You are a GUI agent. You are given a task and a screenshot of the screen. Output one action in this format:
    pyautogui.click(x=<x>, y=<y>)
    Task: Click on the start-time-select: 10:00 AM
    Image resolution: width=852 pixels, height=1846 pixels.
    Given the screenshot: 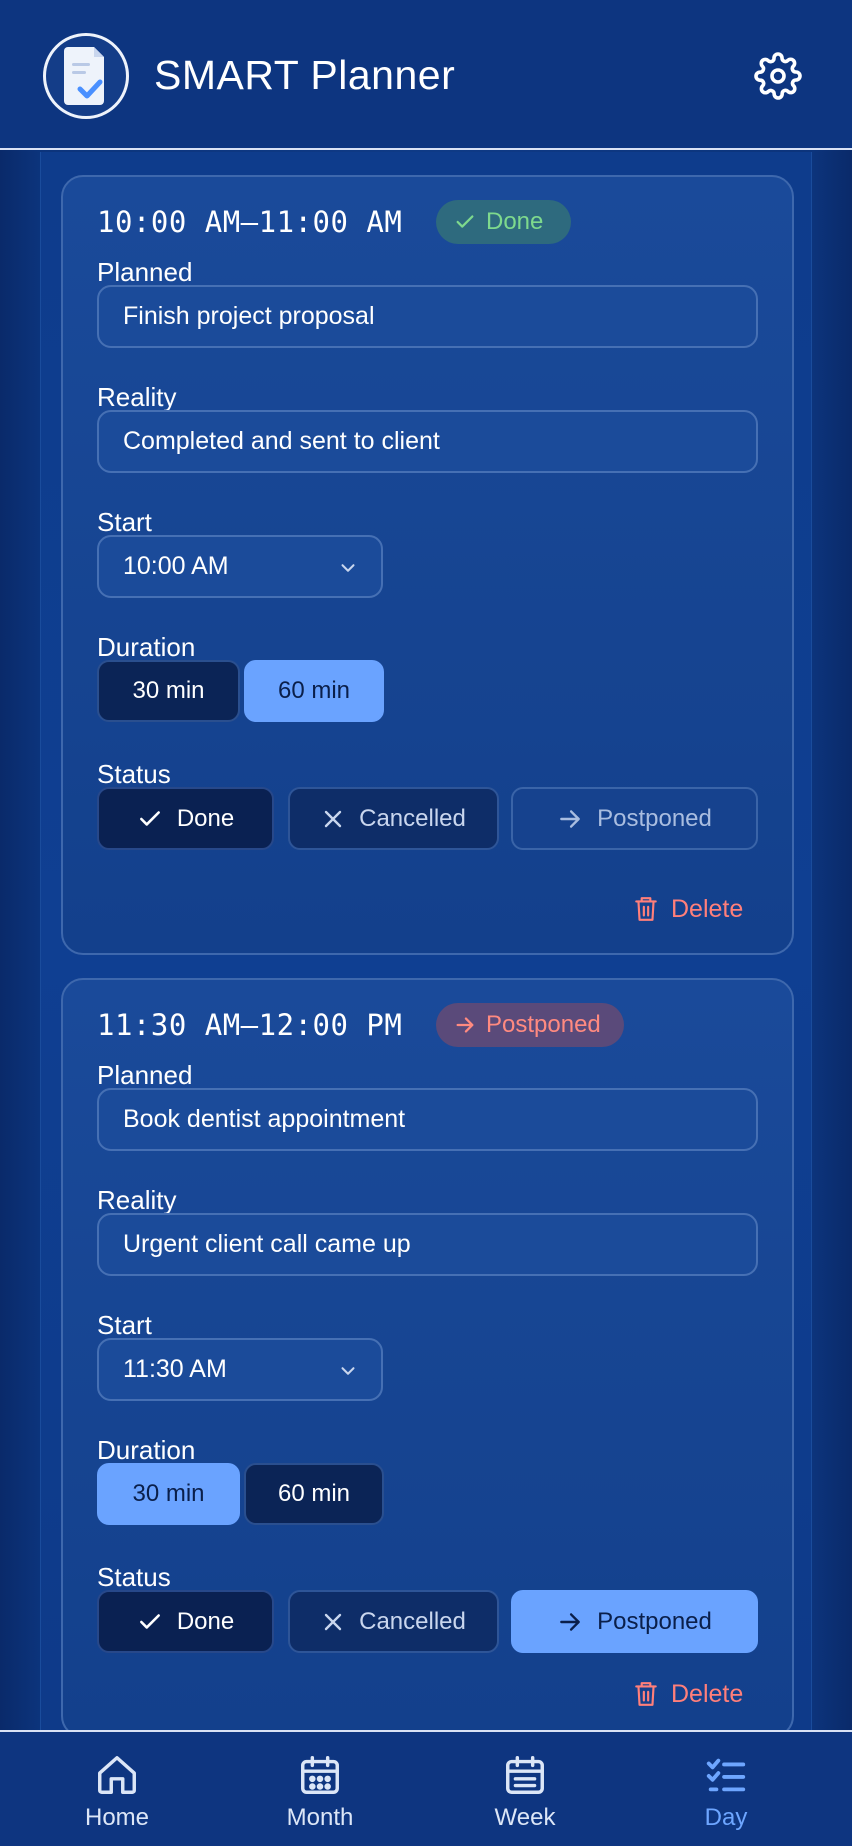 What is the action you would take?
    pyautogui.click(x=240, y=566)
    